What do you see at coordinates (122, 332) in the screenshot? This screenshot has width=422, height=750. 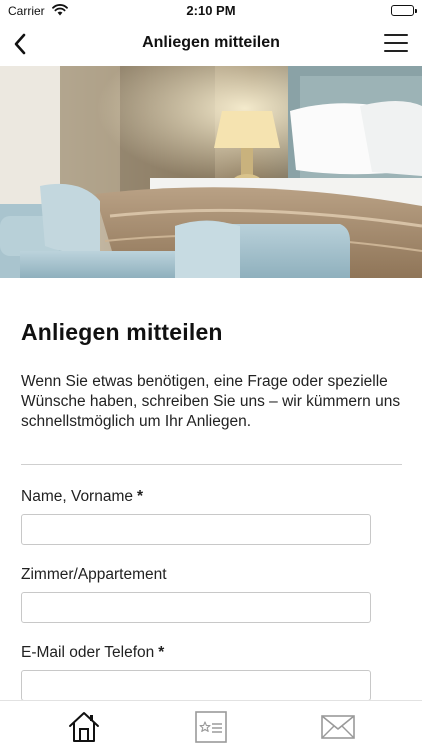 I see `form-heading: Anliegen mitteilen` at bounding box center [122, 332].